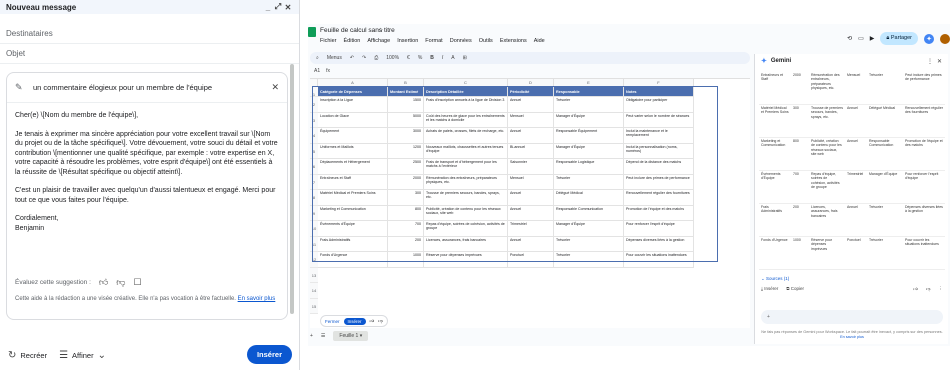 The width and height of the screenshot is (950, 370). Describe the element at coordinates (659, 228) in the screenshot. I see `table-cell: Pour renforcer l'esprit d'équipe` at that location.